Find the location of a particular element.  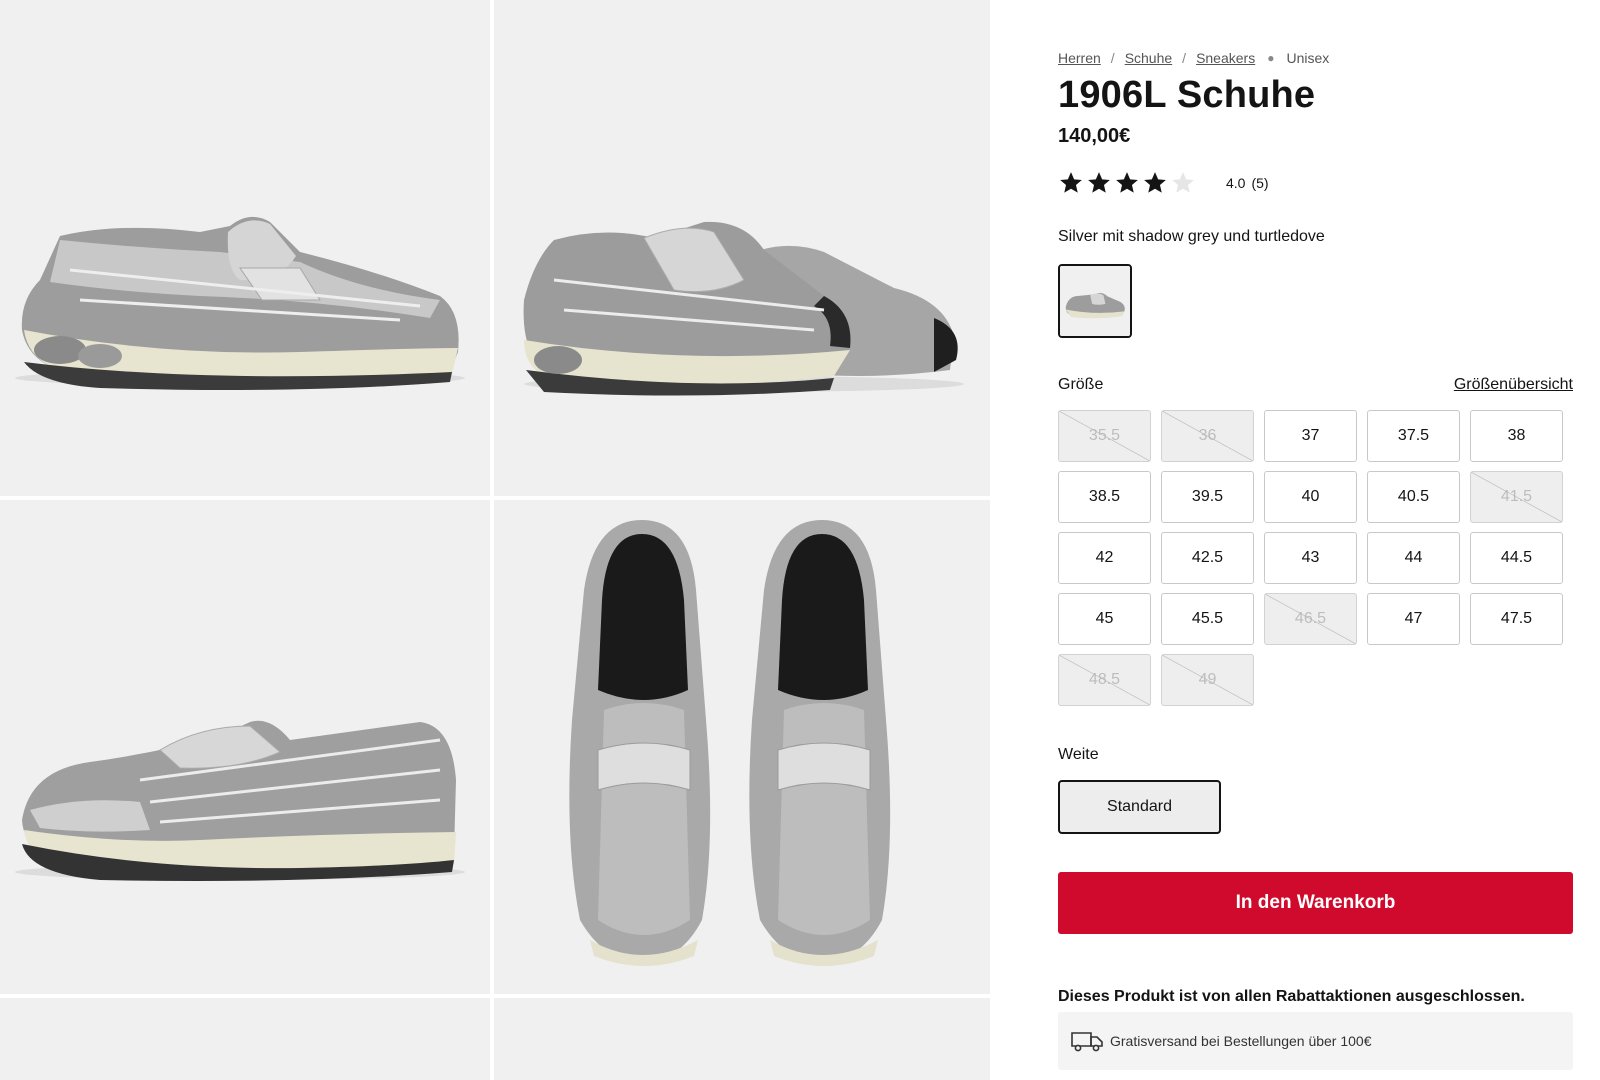

size-option: 44.5 is located at coordinates (1516, 558).